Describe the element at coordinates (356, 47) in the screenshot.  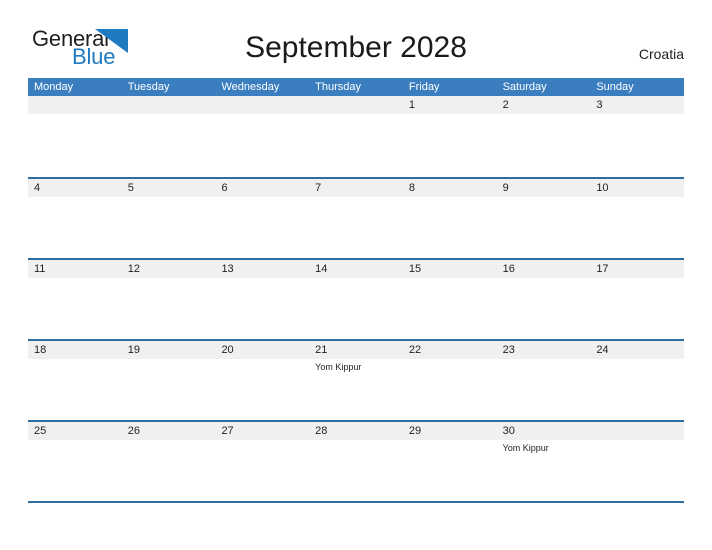
I see `page-title: September 2028` at that location.